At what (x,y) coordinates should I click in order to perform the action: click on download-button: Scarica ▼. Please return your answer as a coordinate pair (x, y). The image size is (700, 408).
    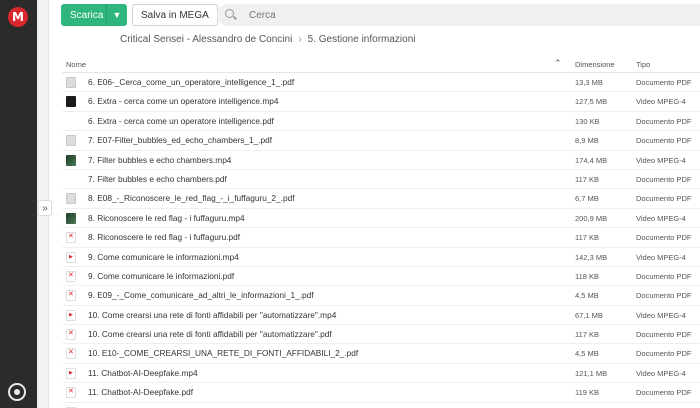
    Looking at the image, I should click on (94, 15).